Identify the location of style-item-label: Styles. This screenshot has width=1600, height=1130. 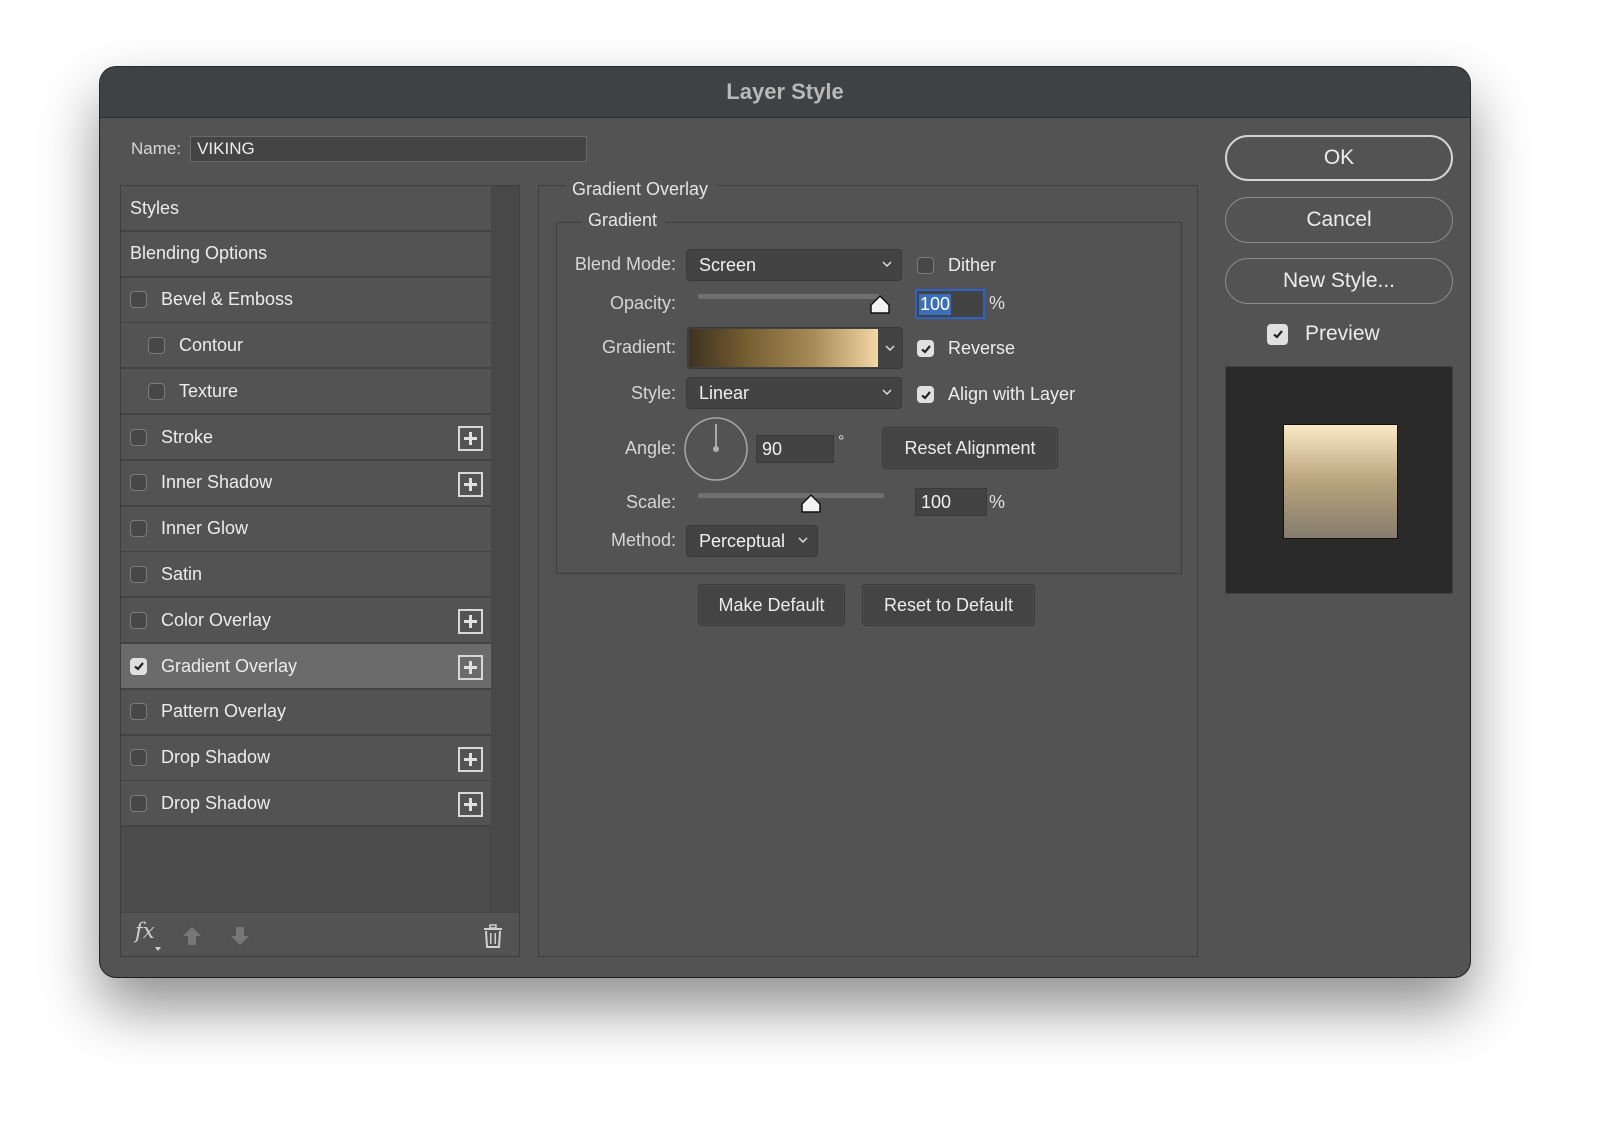
(155, 207).